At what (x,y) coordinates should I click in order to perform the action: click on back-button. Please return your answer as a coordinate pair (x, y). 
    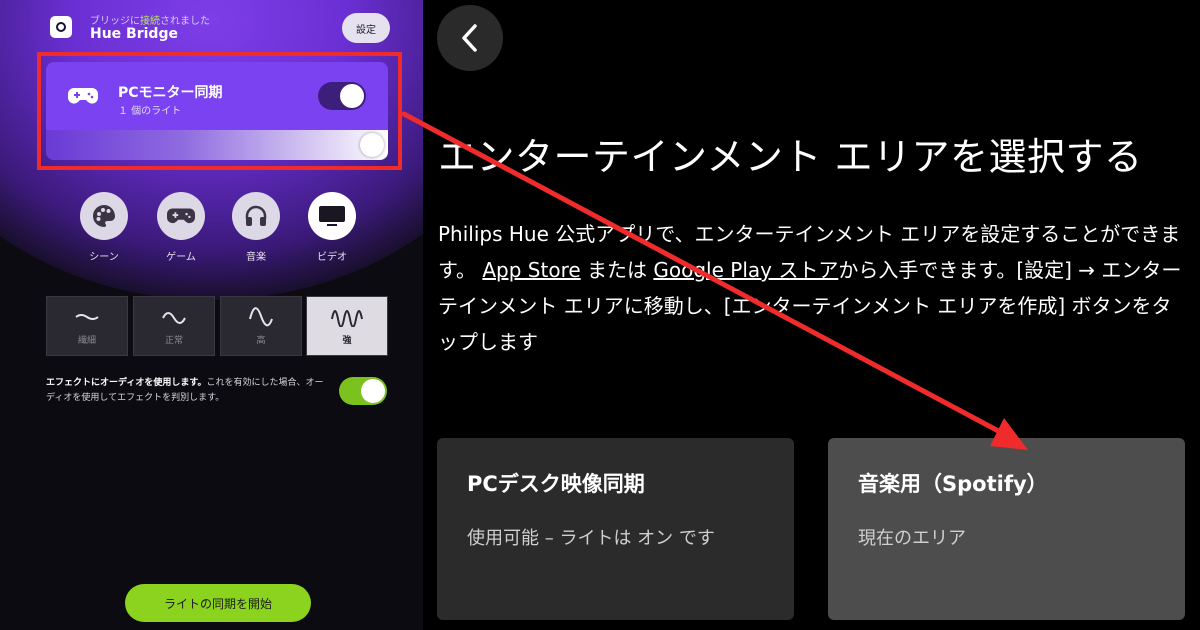
    Looking at the image, I should click on (470, 38).